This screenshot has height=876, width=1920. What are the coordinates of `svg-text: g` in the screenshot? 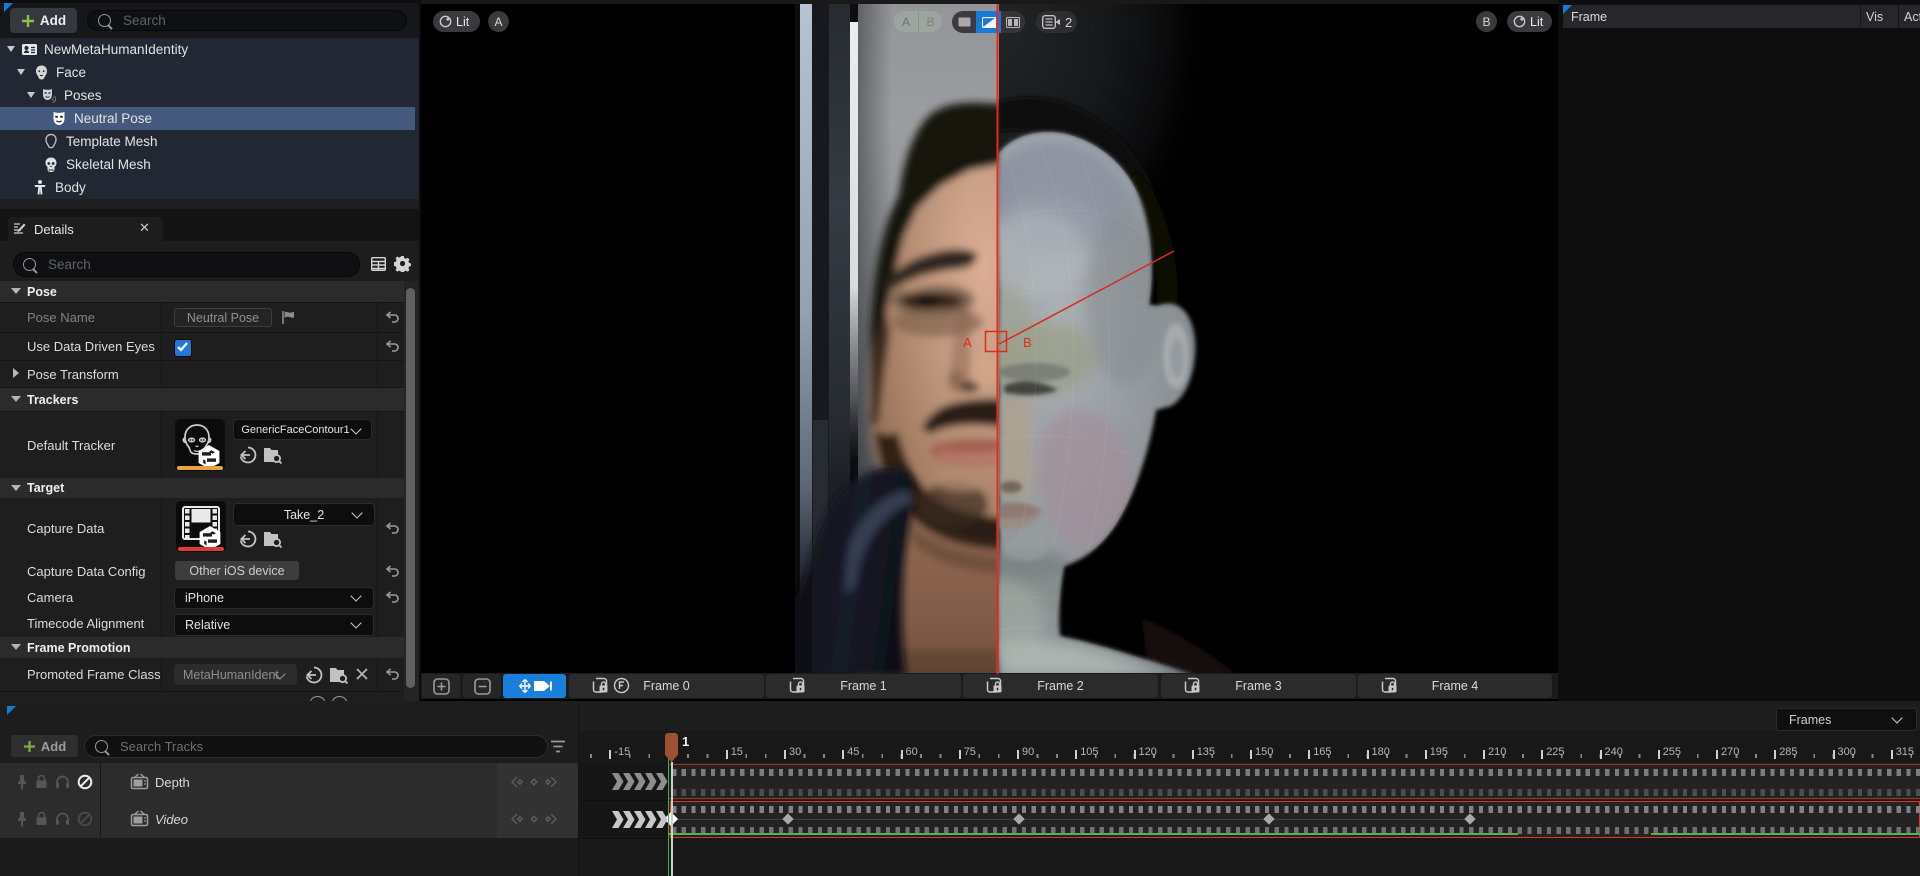 It's located at (54, 98).